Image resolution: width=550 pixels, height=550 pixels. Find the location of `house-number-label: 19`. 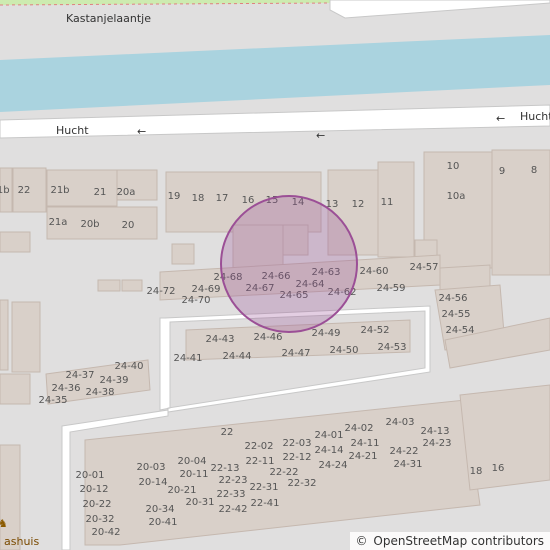

house-number-label: 19 is located at coordinates (174, 196).